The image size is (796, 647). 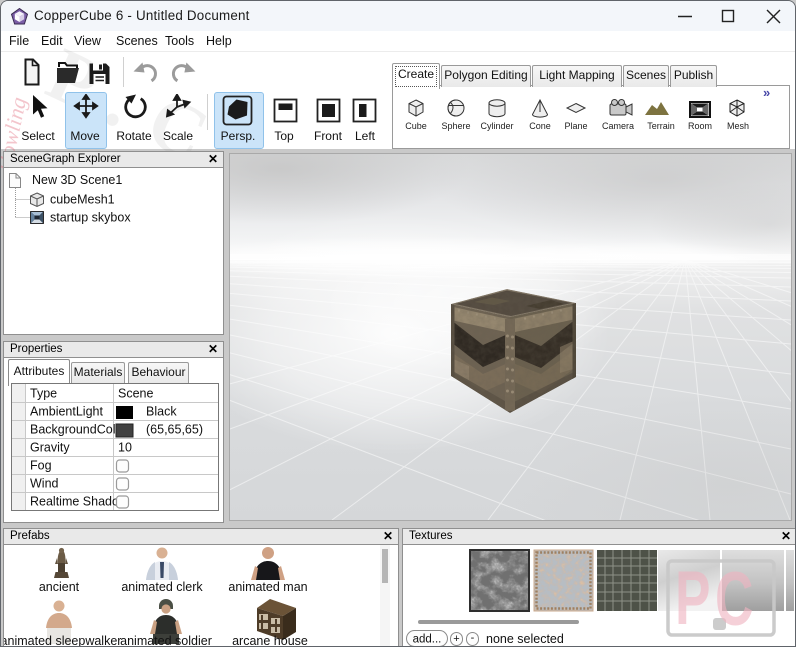 What do you see at coordinates (166, 640) in the screenshot?
I see `svg-text: animated soldier` at bounding box center [166, 640].